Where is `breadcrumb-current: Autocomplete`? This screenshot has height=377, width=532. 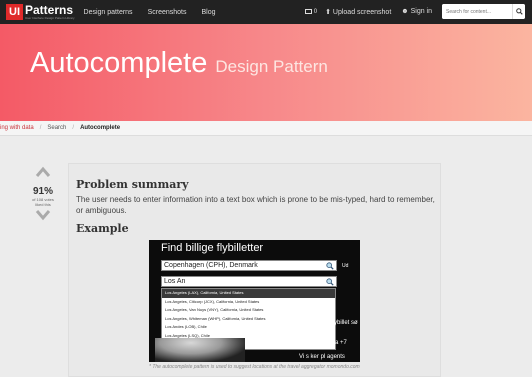 breadcrumb-current: Autocomplete is located at coordinates (100, 128).